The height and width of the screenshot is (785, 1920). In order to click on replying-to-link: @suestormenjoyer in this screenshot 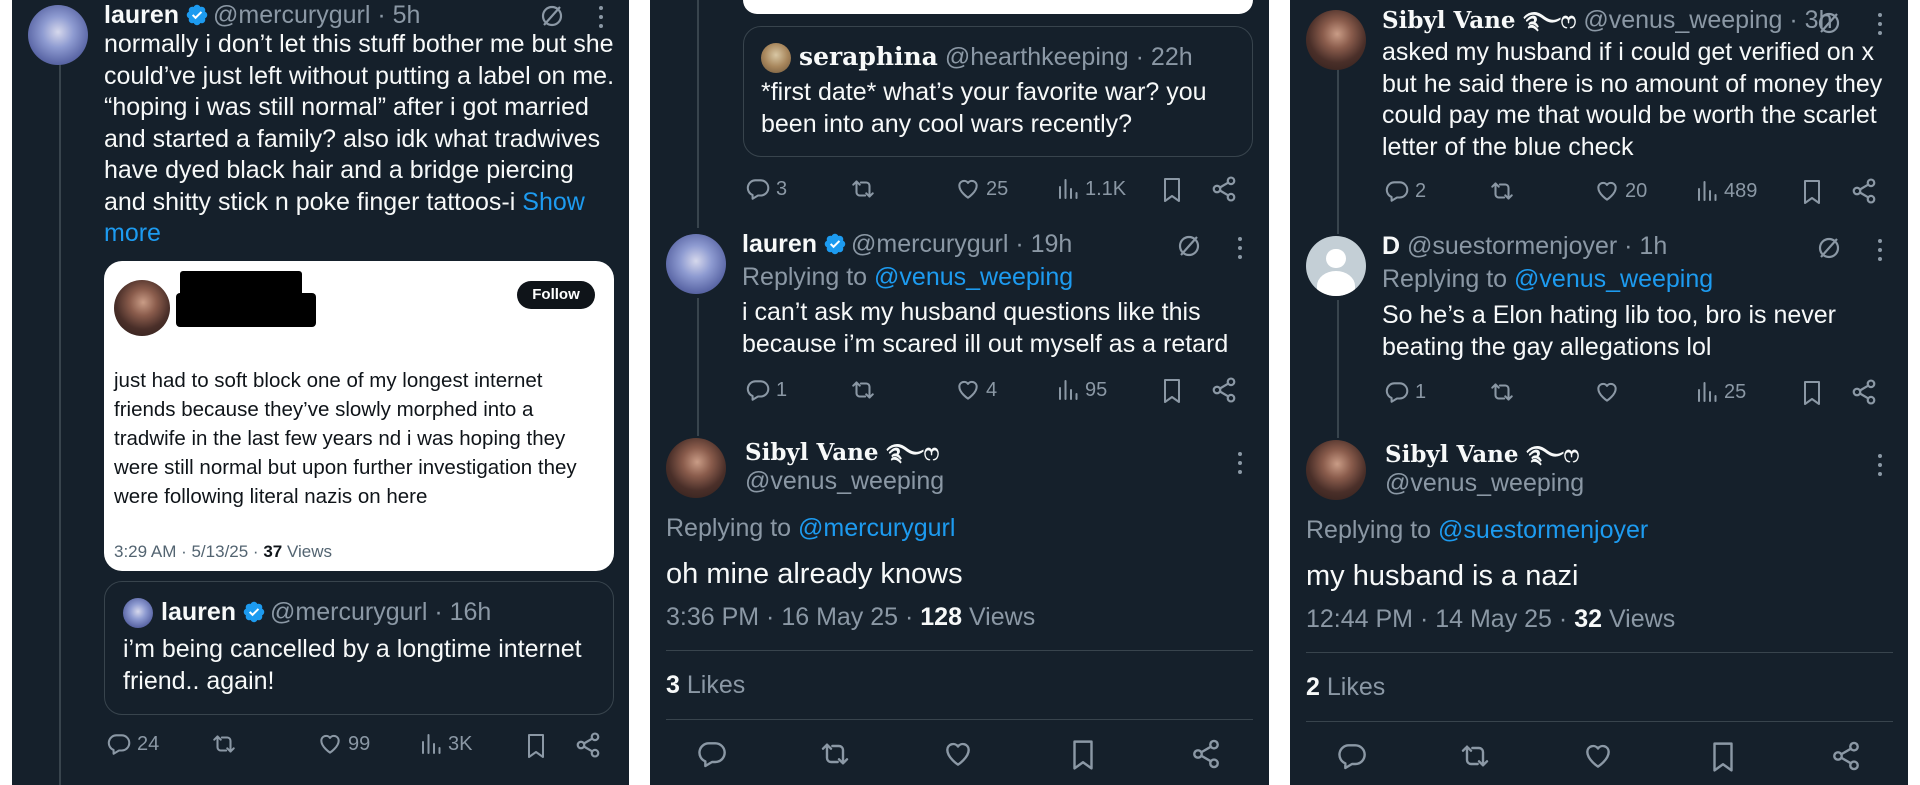, I will do `click(1543, 530)`.